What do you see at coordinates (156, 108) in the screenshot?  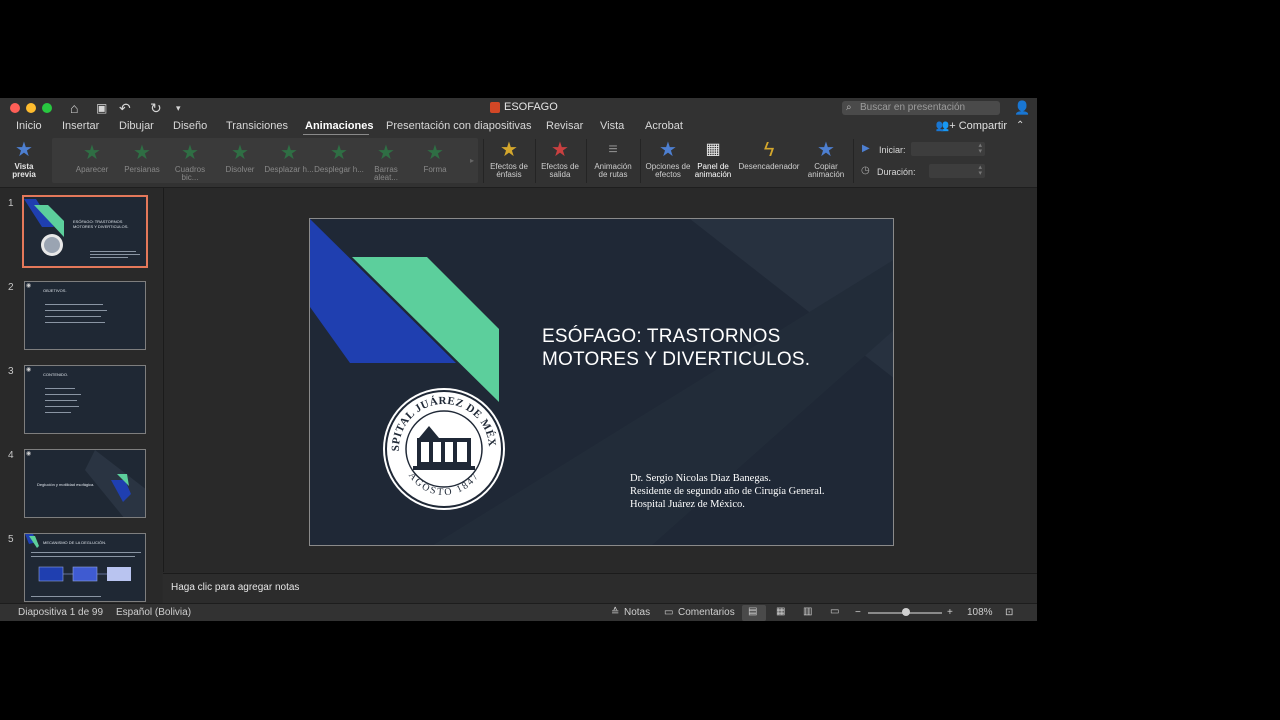 I see `redo-icon: ↻` at bounding box center [156, 108].